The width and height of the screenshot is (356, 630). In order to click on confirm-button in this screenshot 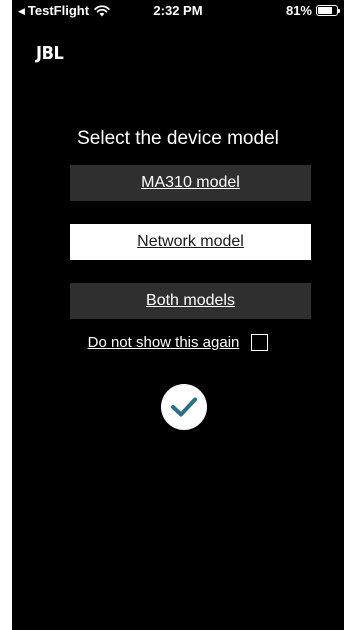, I will do `click(184, 407)`.